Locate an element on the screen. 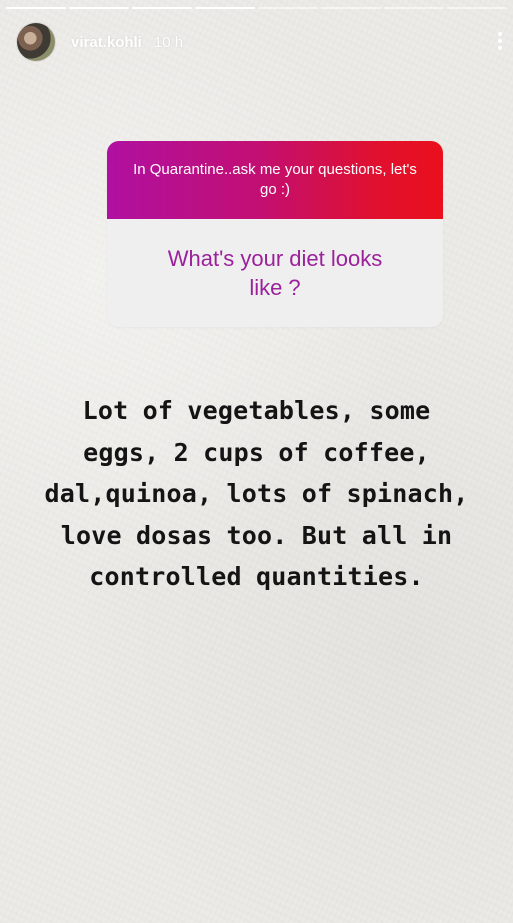 This screenshot has width=513, height=923. story-header: virat.kohli 10 h is located at coordinates (262, 42).